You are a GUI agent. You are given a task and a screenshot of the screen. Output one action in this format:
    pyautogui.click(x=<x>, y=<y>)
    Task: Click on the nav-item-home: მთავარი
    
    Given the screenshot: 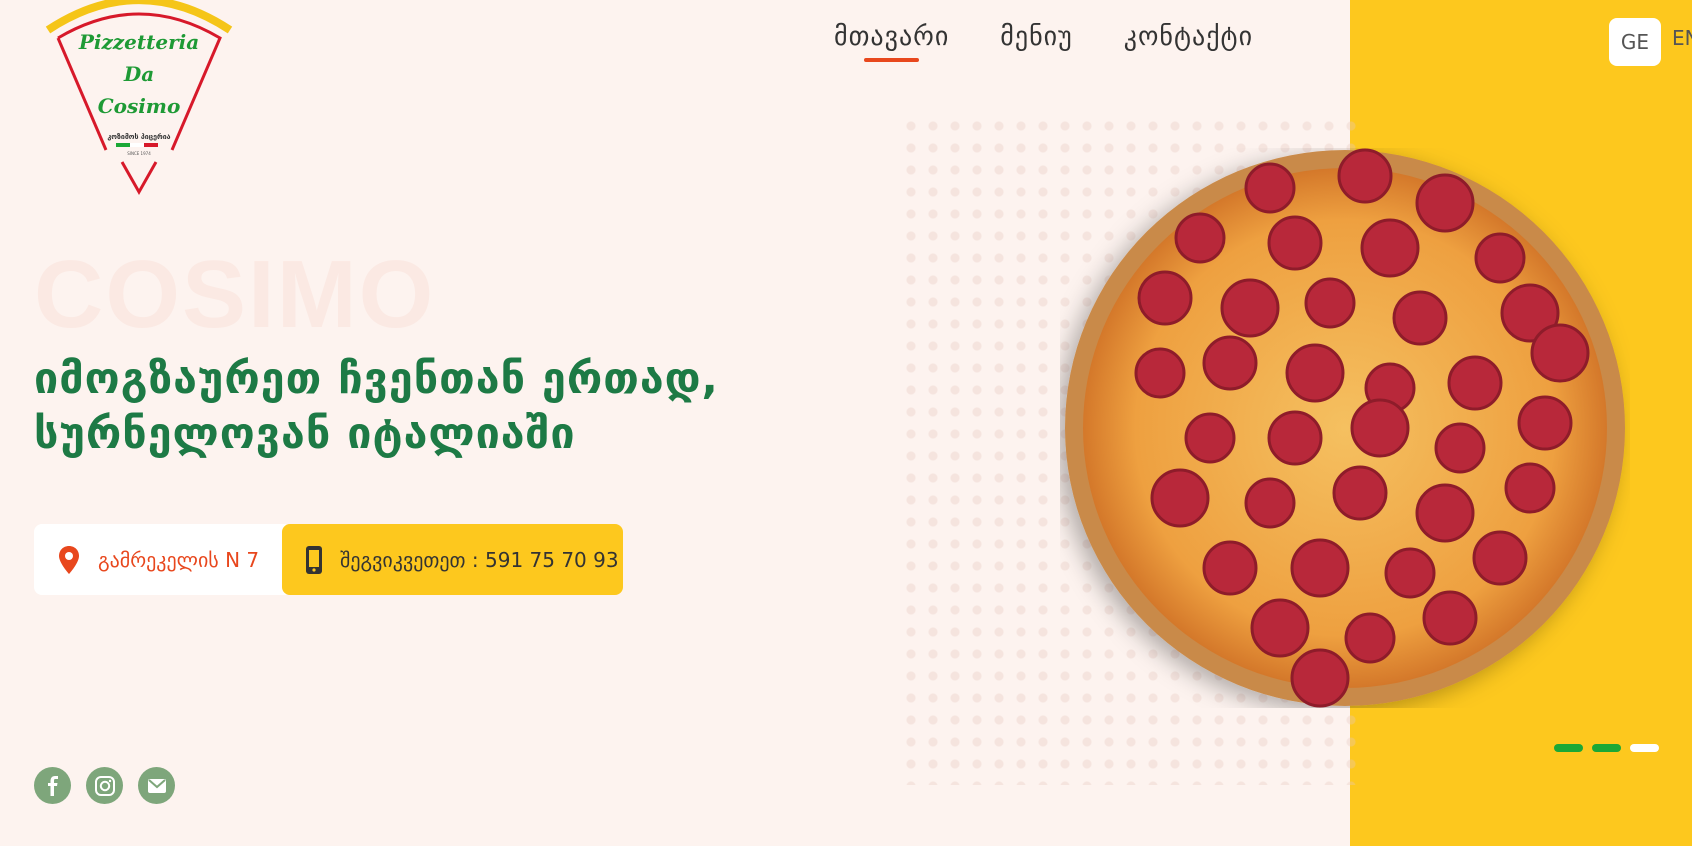 What is the action you would take?
    pyautogui.click(x=891, y=42)
    